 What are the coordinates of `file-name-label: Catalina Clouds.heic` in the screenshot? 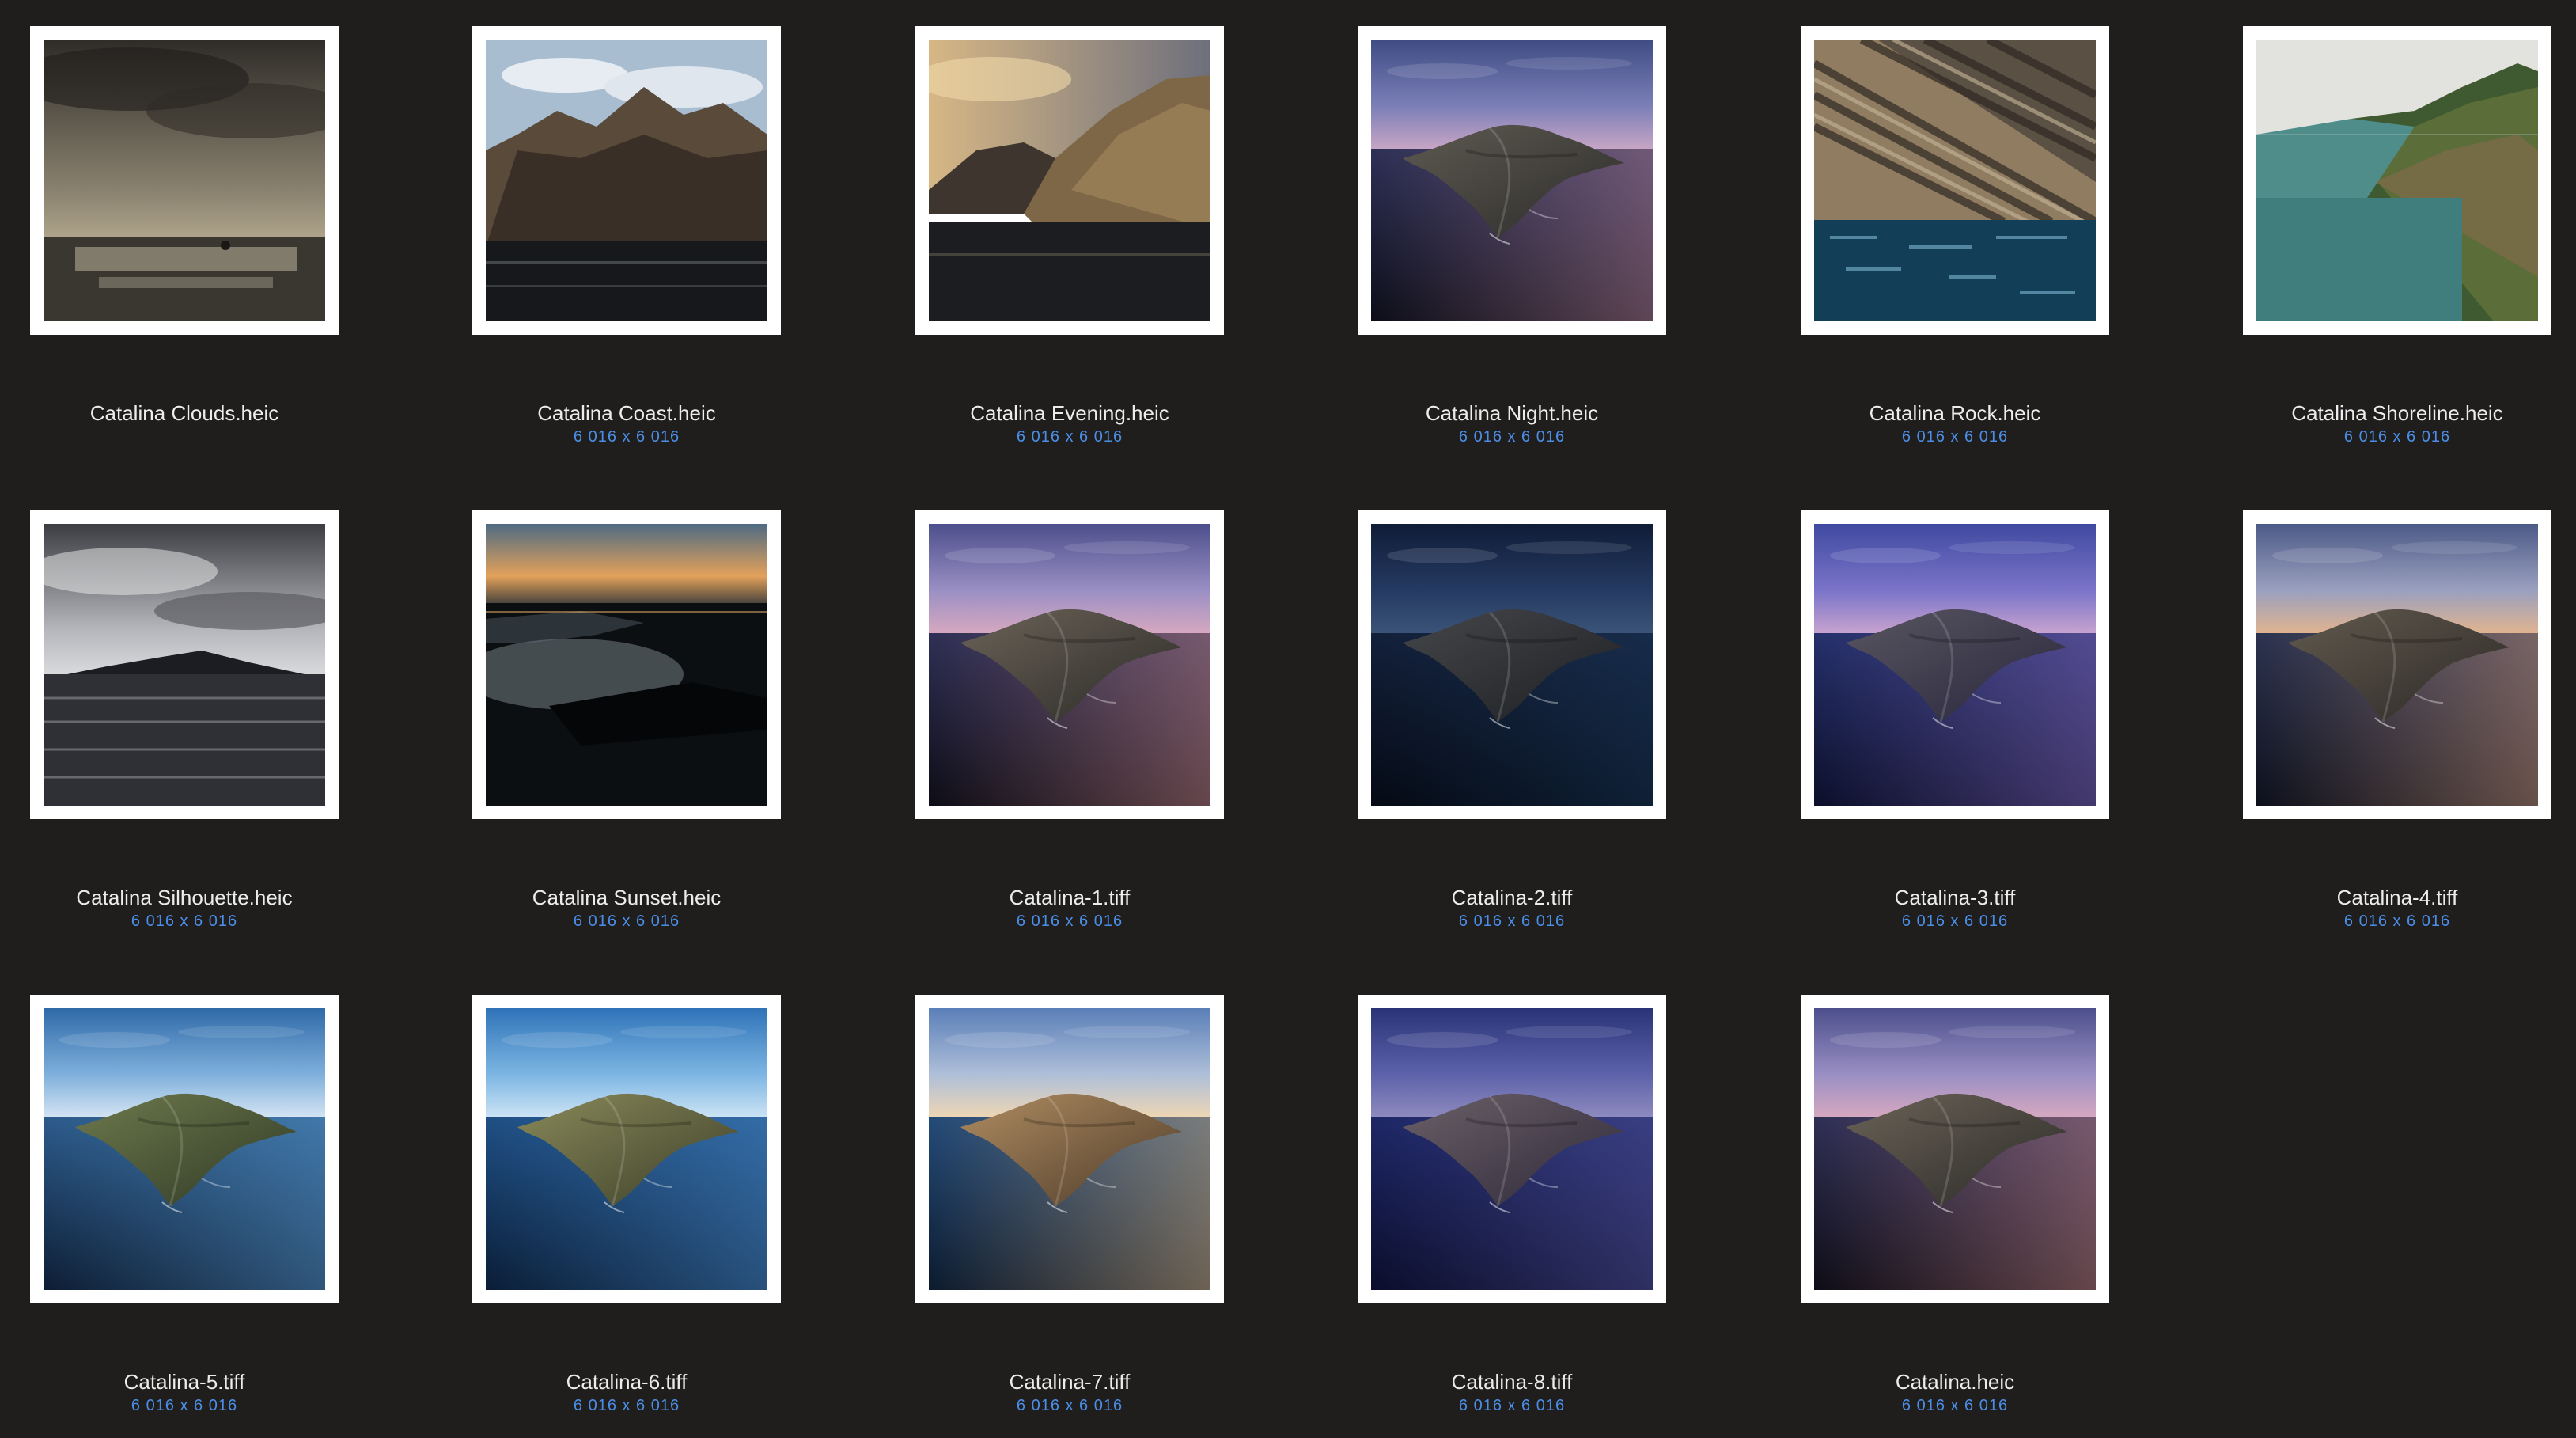 It's located at (203, 413).